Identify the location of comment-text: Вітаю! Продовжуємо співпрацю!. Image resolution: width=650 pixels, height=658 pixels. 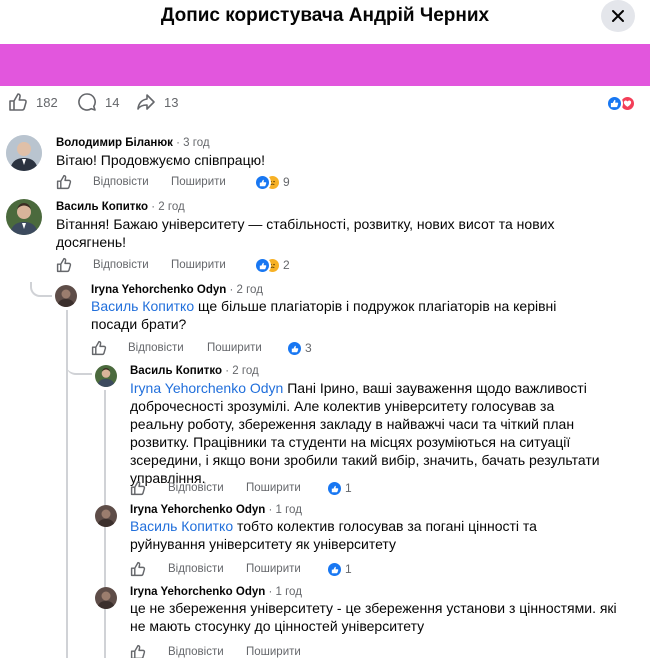
(160, 160).